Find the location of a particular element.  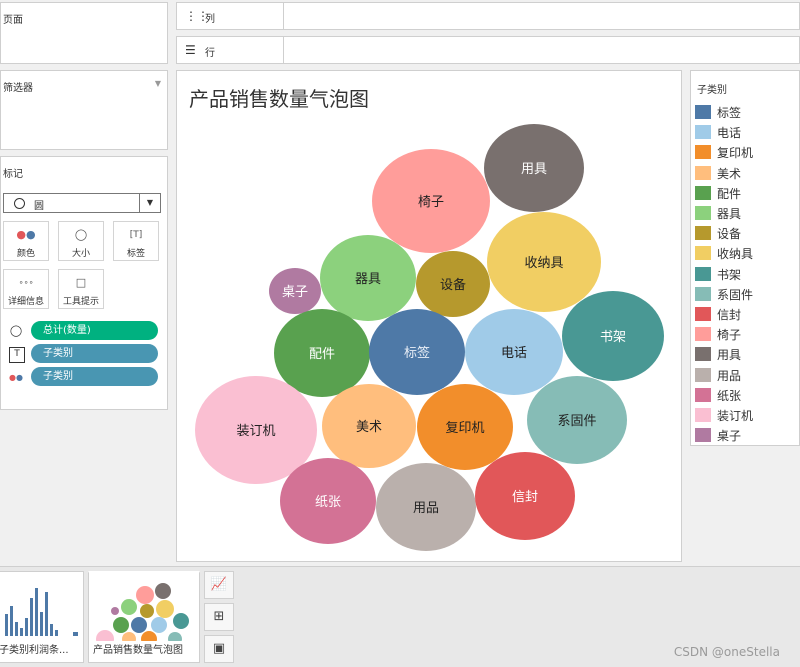

bubble-label: 书架 is located at coordinates (613, 337).